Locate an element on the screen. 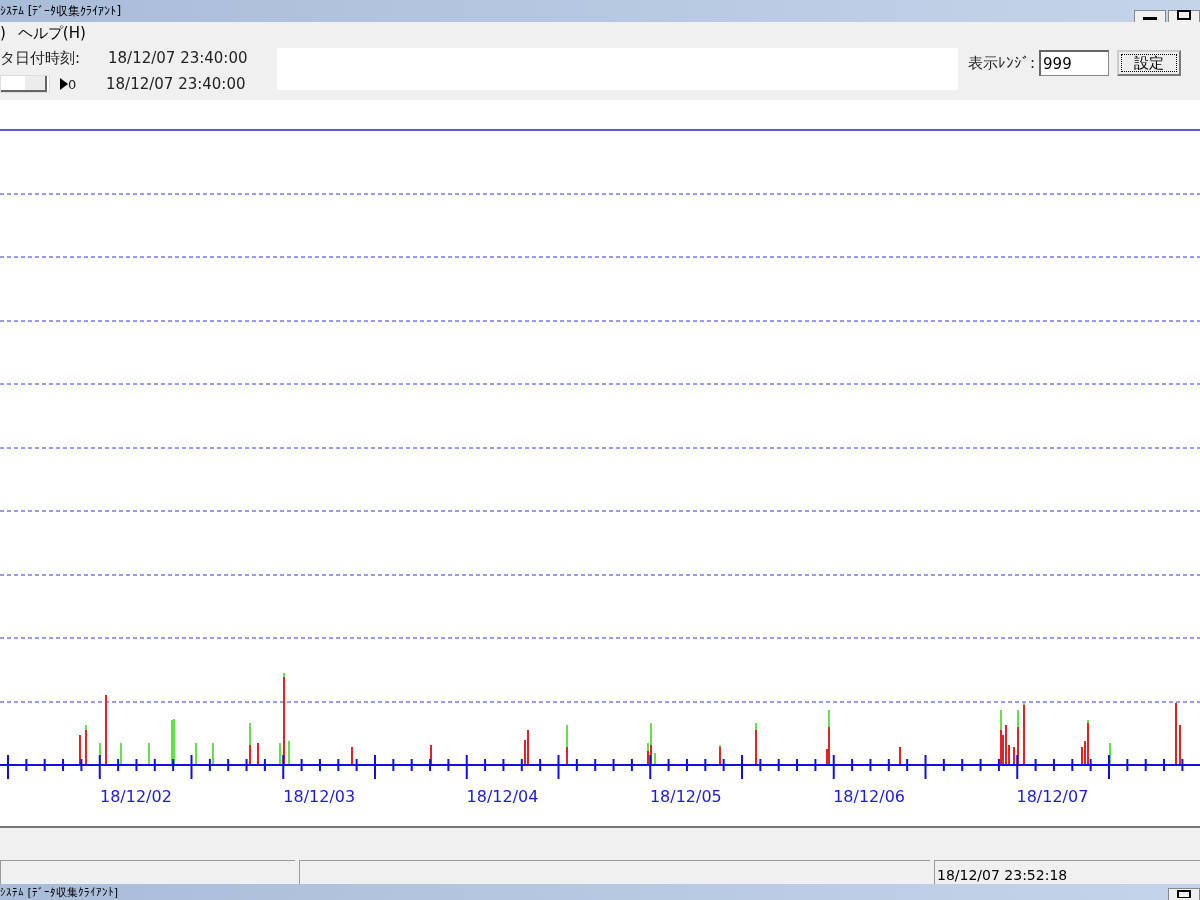 This screenshot has width=1200, height=900. date-value: 18/12/07 23:40:00 is located at coordinates (178, 58).